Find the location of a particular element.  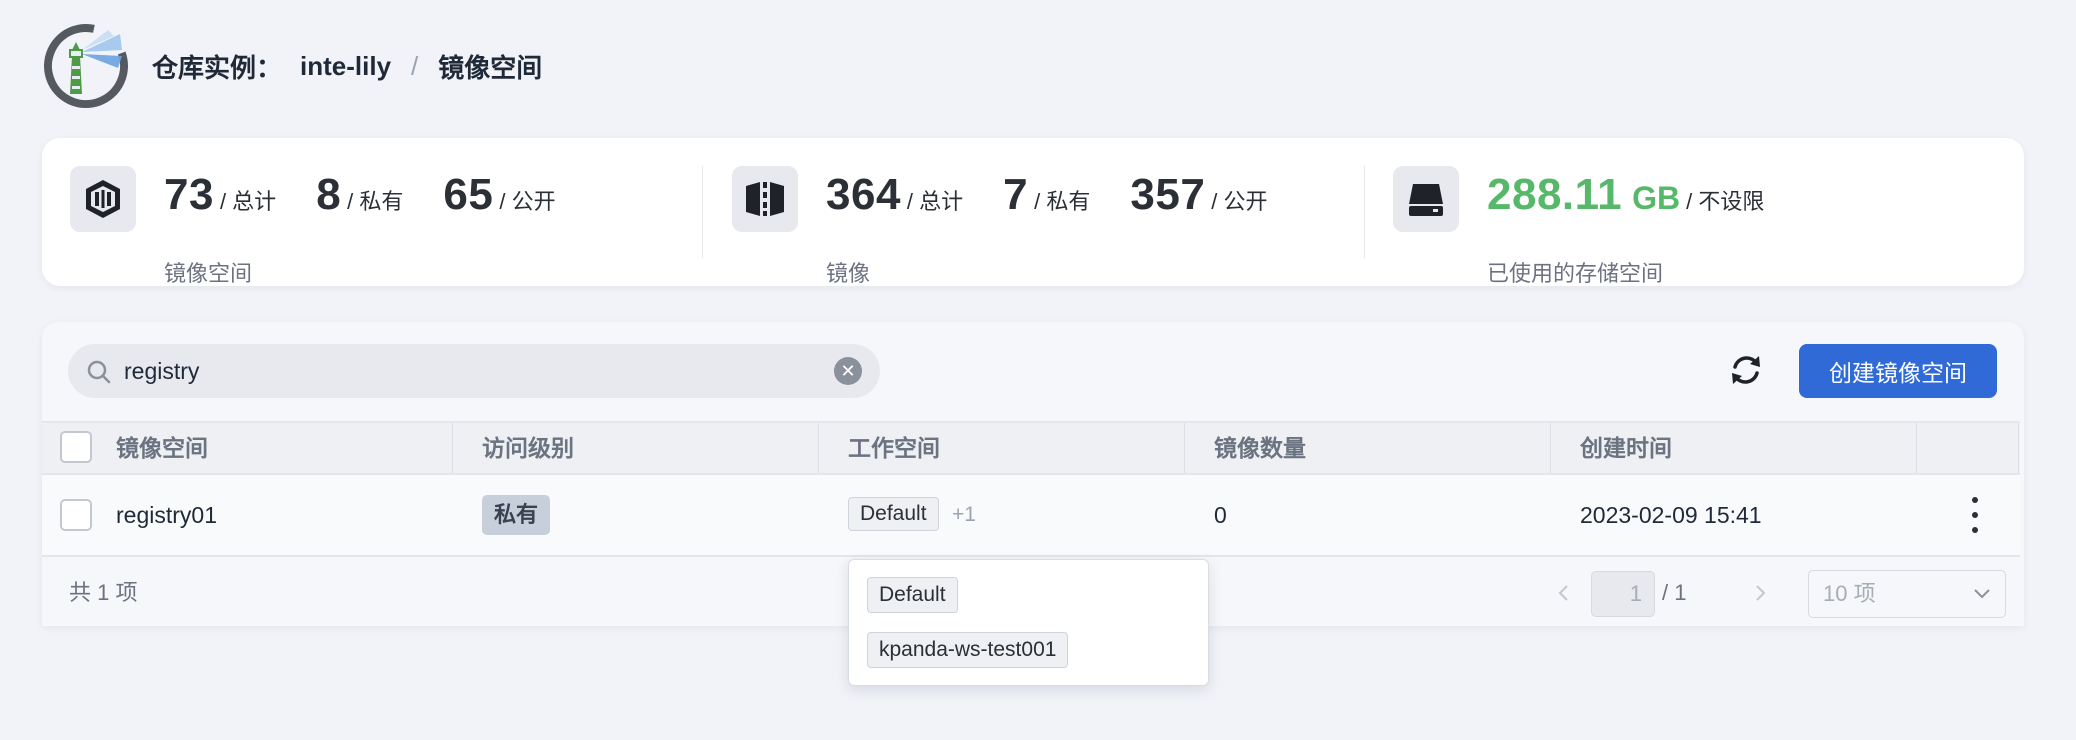

breadcrumb: 仓库实例： inte-lily / 镜像空间 is located at coordinates (347, 66).